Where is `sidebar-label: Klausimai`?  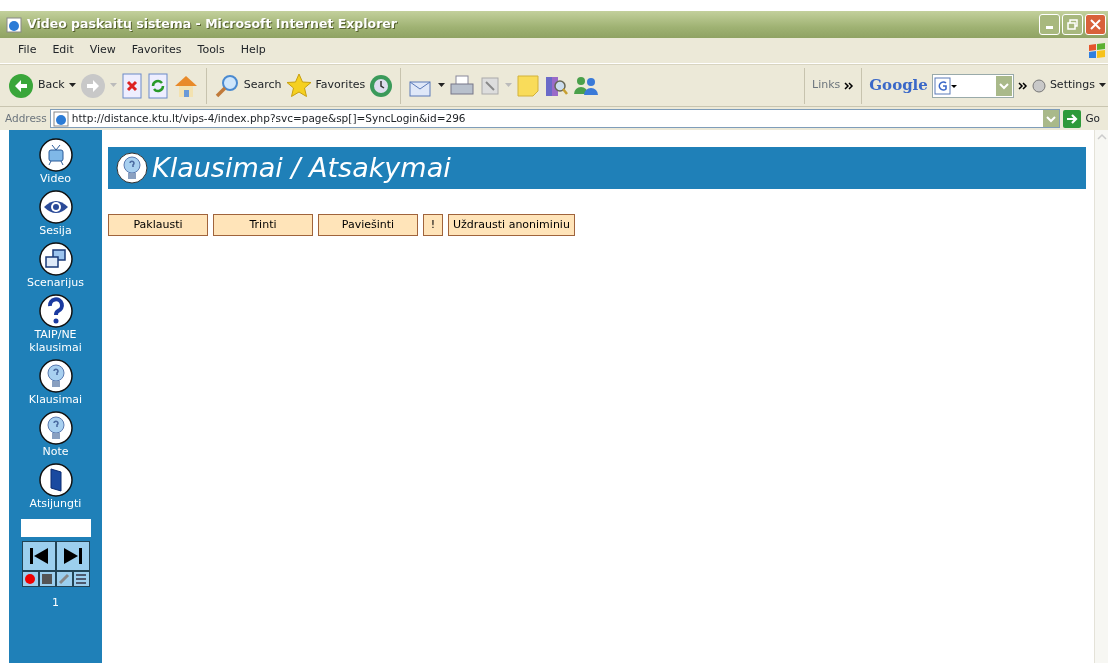 sidebar-label: Klausimai is located at coordinates (55, 399).